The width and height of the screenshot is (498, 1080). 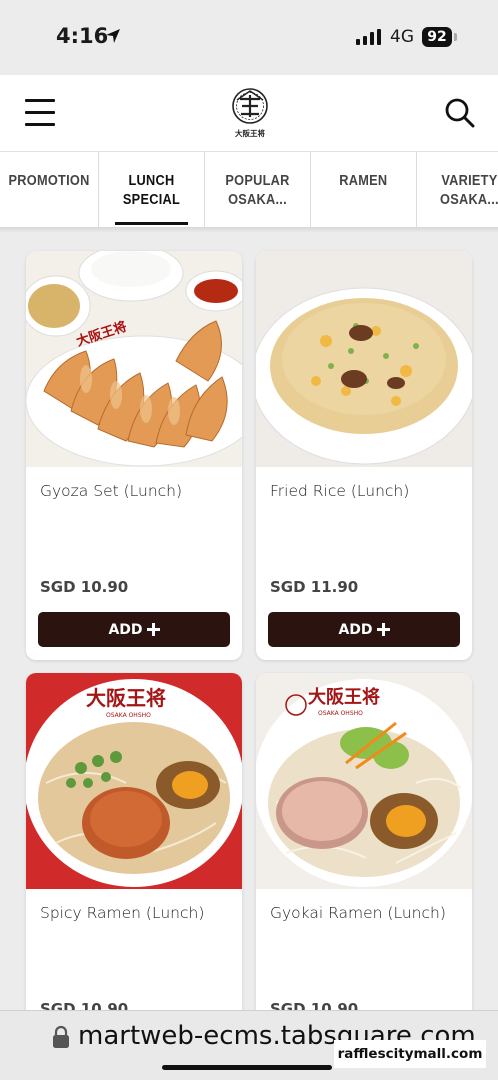 I want to click on status-time: 4:16, so click(x=82, y=36).